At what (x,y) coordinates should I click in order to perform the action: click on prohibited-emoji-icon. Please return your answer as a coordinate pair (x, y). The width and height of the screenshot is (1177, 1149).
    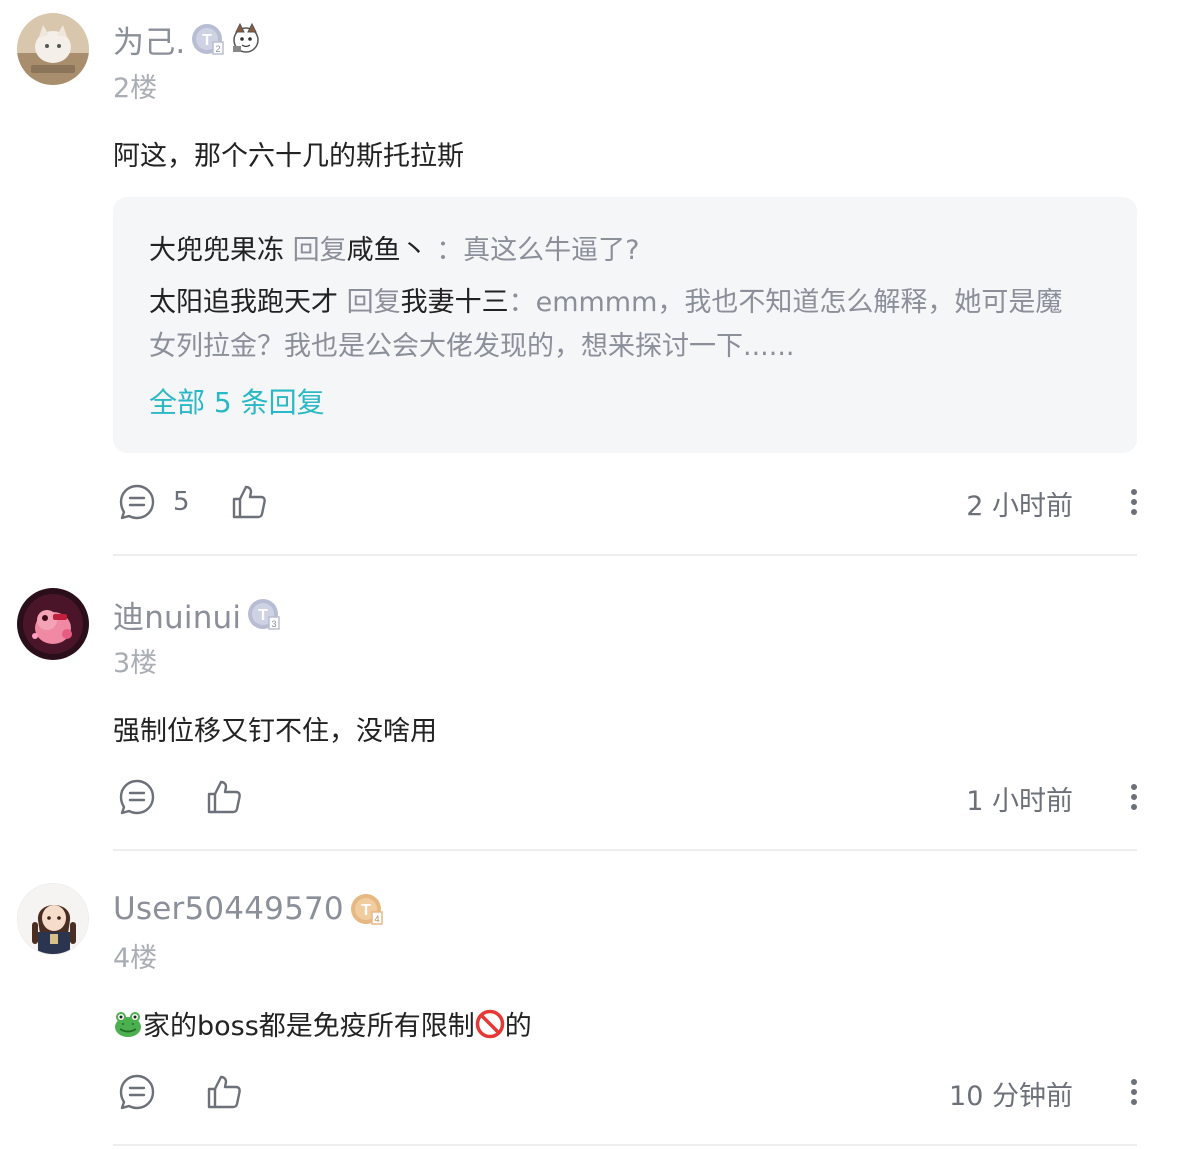
    Looking at the image, I should click on (490, 1024).